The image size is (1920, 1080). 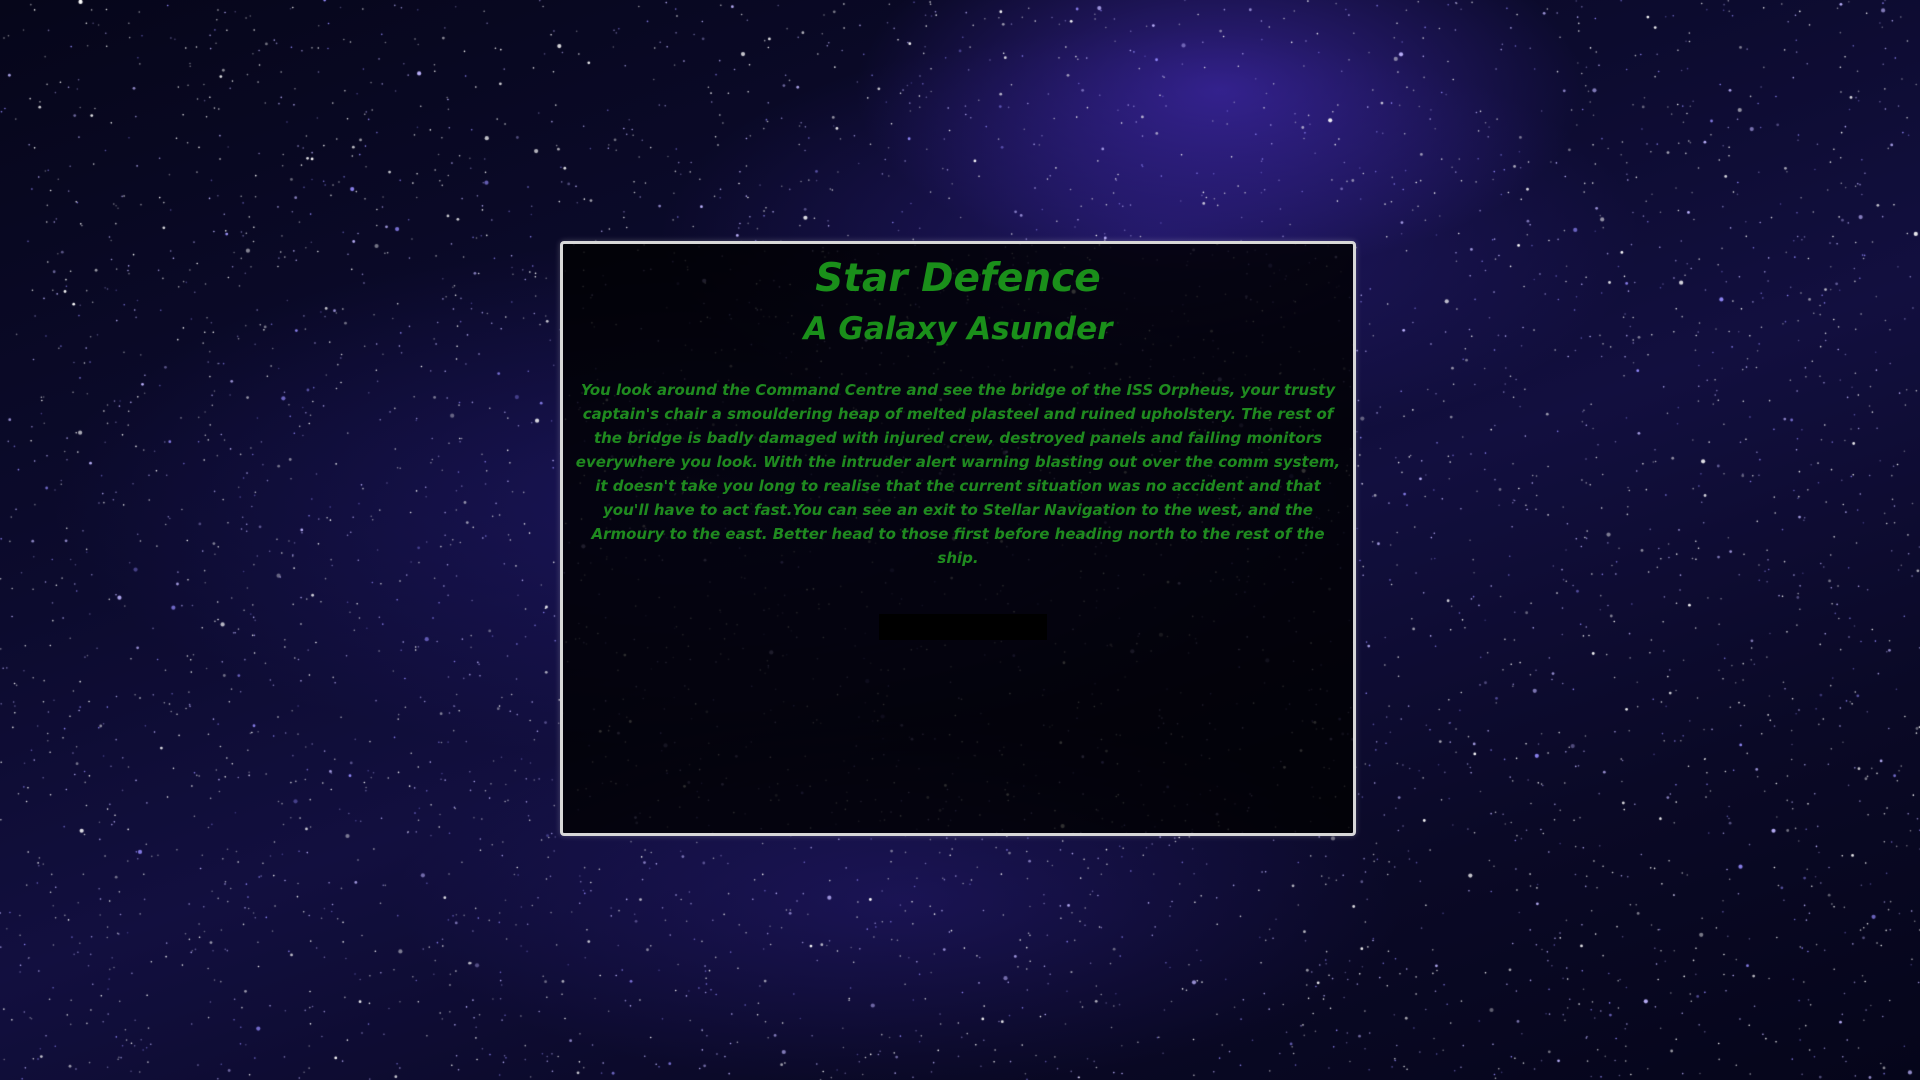 What do you see at coordinates (963, 627) in the screenshot?
I see `action-input` at bounding box center [963, 627].